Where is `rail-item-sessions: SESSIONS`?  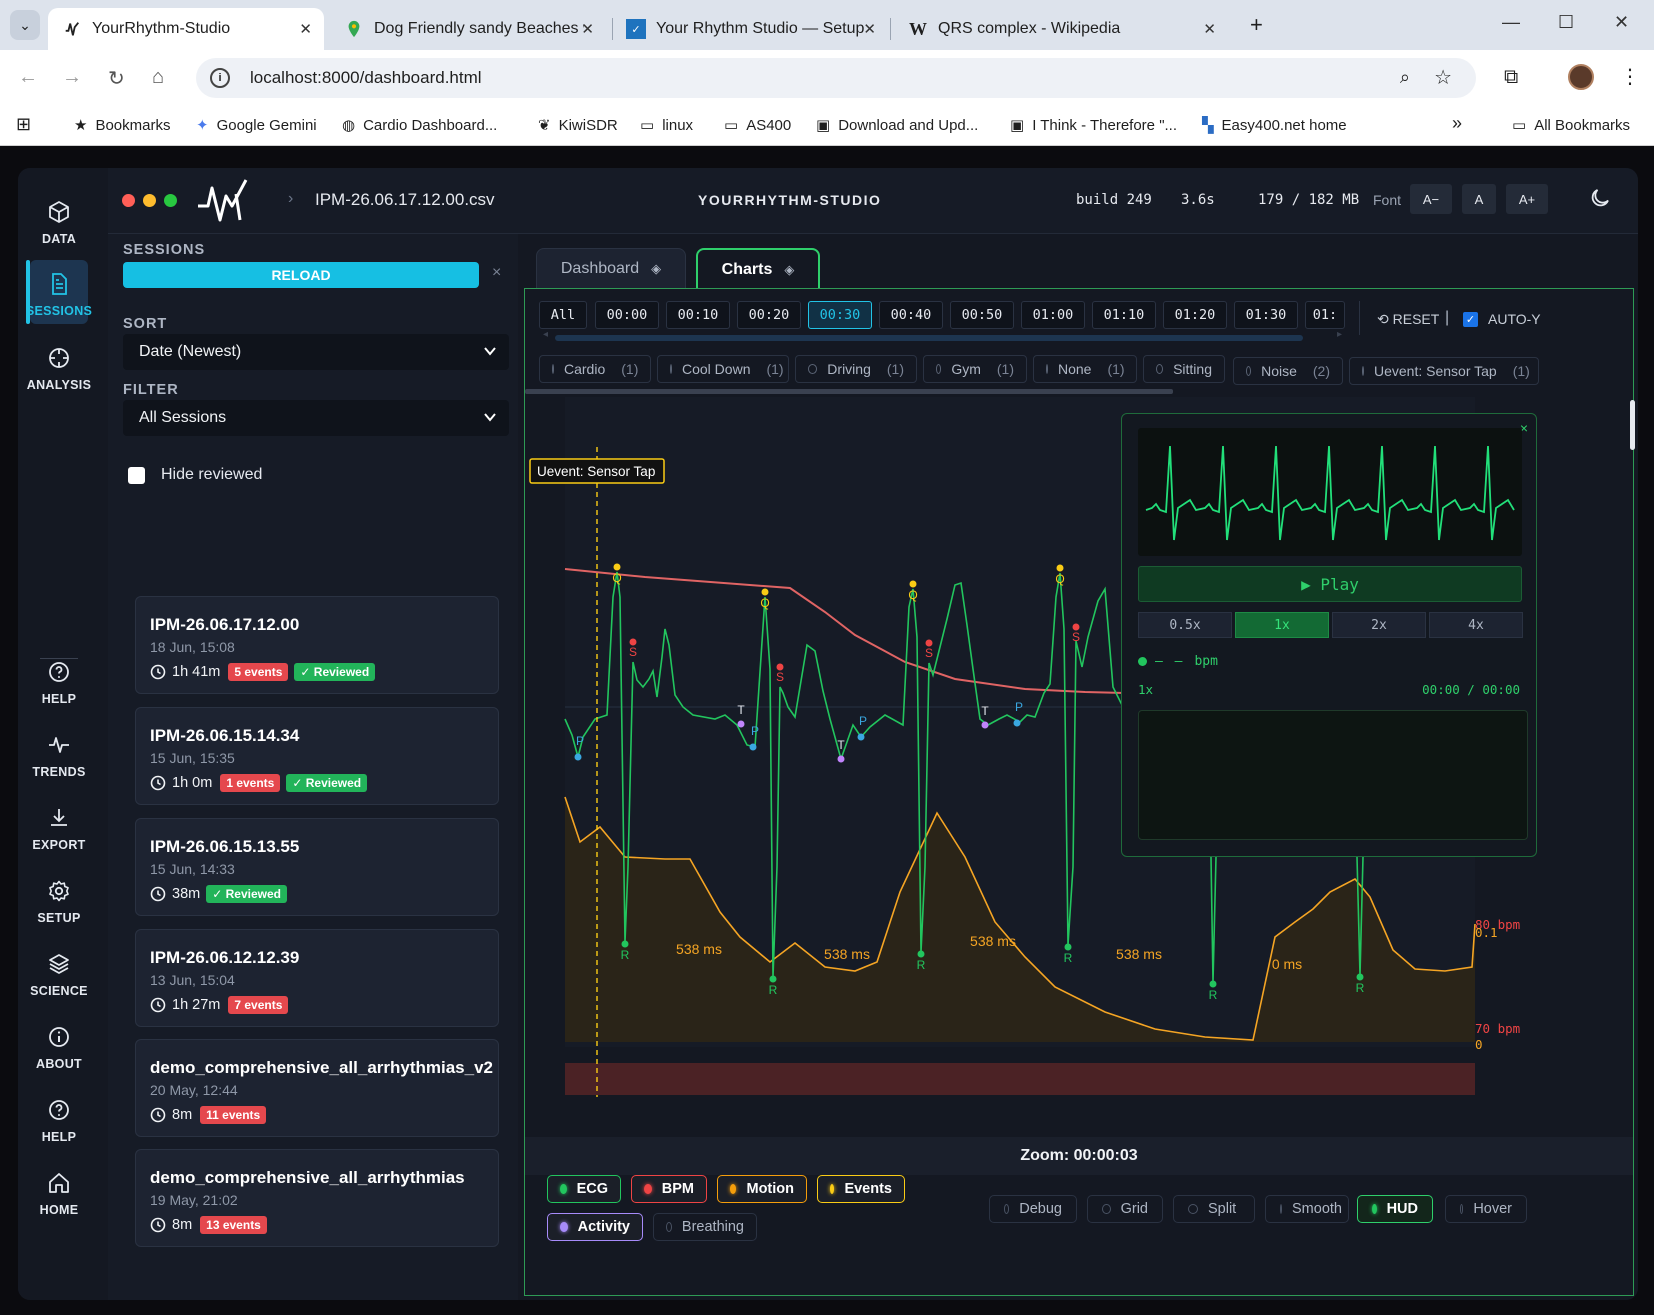 rail-item-sessions: SESSIONS is located at coordinates (59, 292).